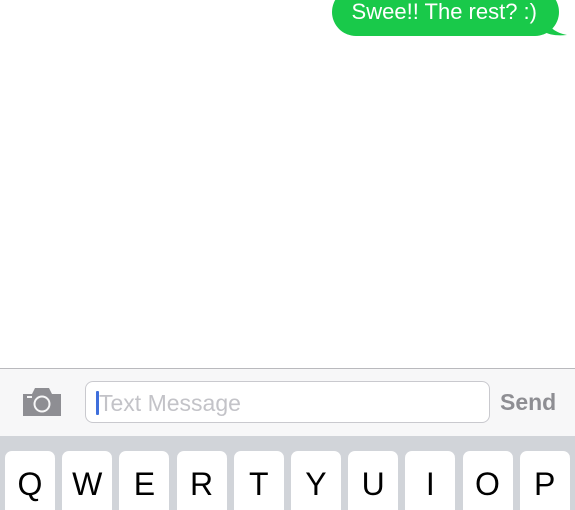  I want to click on message-input-bar: Text Message Send, so click(287, 402).